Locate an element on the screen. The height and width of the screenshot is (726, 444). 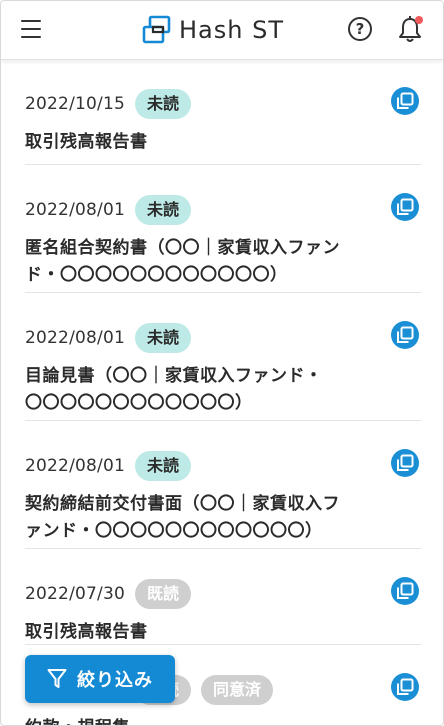
document-title: 匿名組合契約書（〇〇｜家賃収入ファン ド・〇〇〇〇〇〇〇〇〇〇〇〇） is located at coordinates (223, 262).